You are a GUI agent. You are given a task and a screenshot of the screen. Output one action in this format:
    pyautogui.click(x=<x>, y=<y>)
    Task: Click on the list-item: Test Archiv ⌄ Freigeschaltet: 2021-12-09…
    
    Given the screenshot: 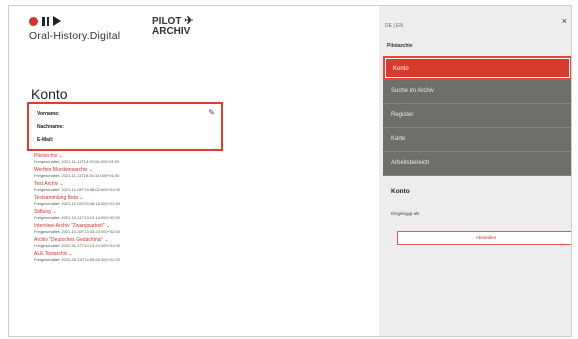 What is the action you would take?
    pyautogui.click(x=134, y=188)
    